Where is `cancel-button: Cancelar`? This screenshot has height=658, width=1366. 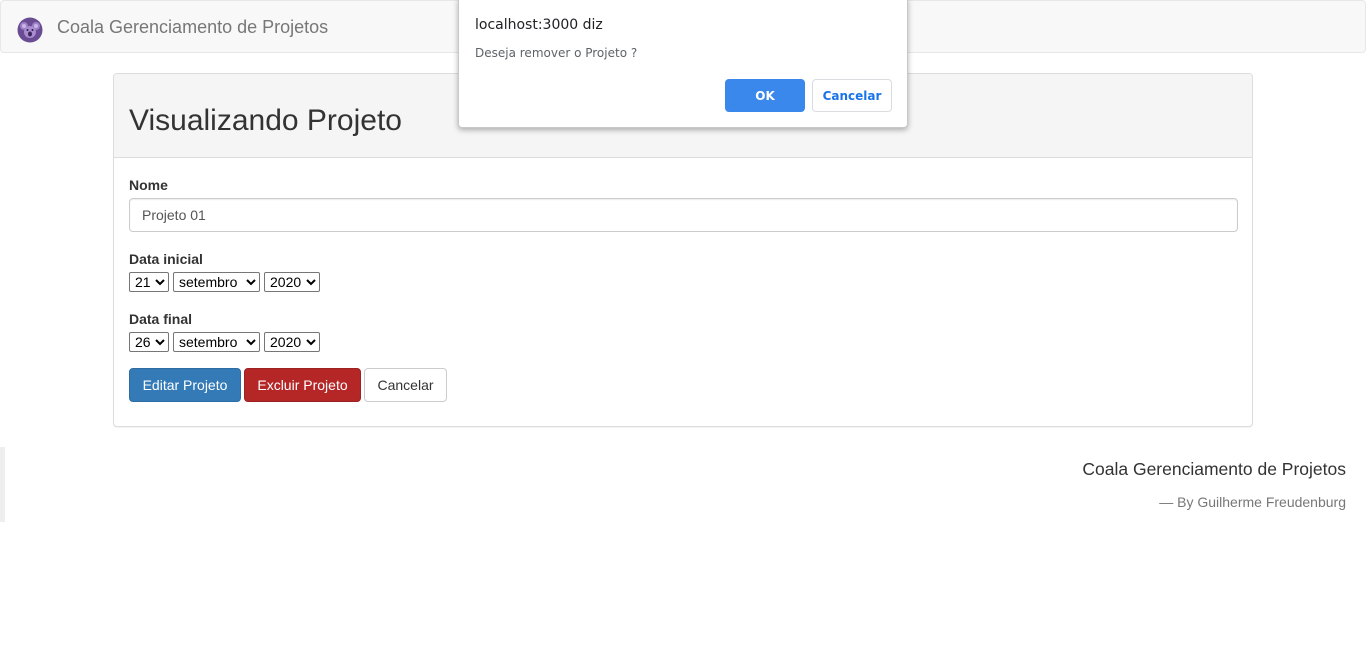 cancel-button: Cancelar is located at coordinates (405, 385).